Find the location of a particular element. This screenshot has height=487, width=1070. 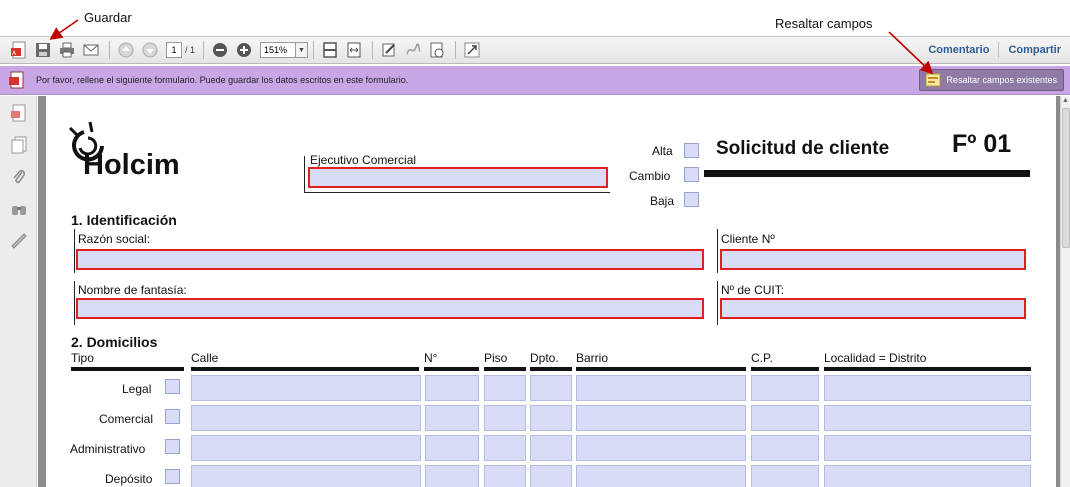

edit-text-icon is located at coordinates (389, 50).